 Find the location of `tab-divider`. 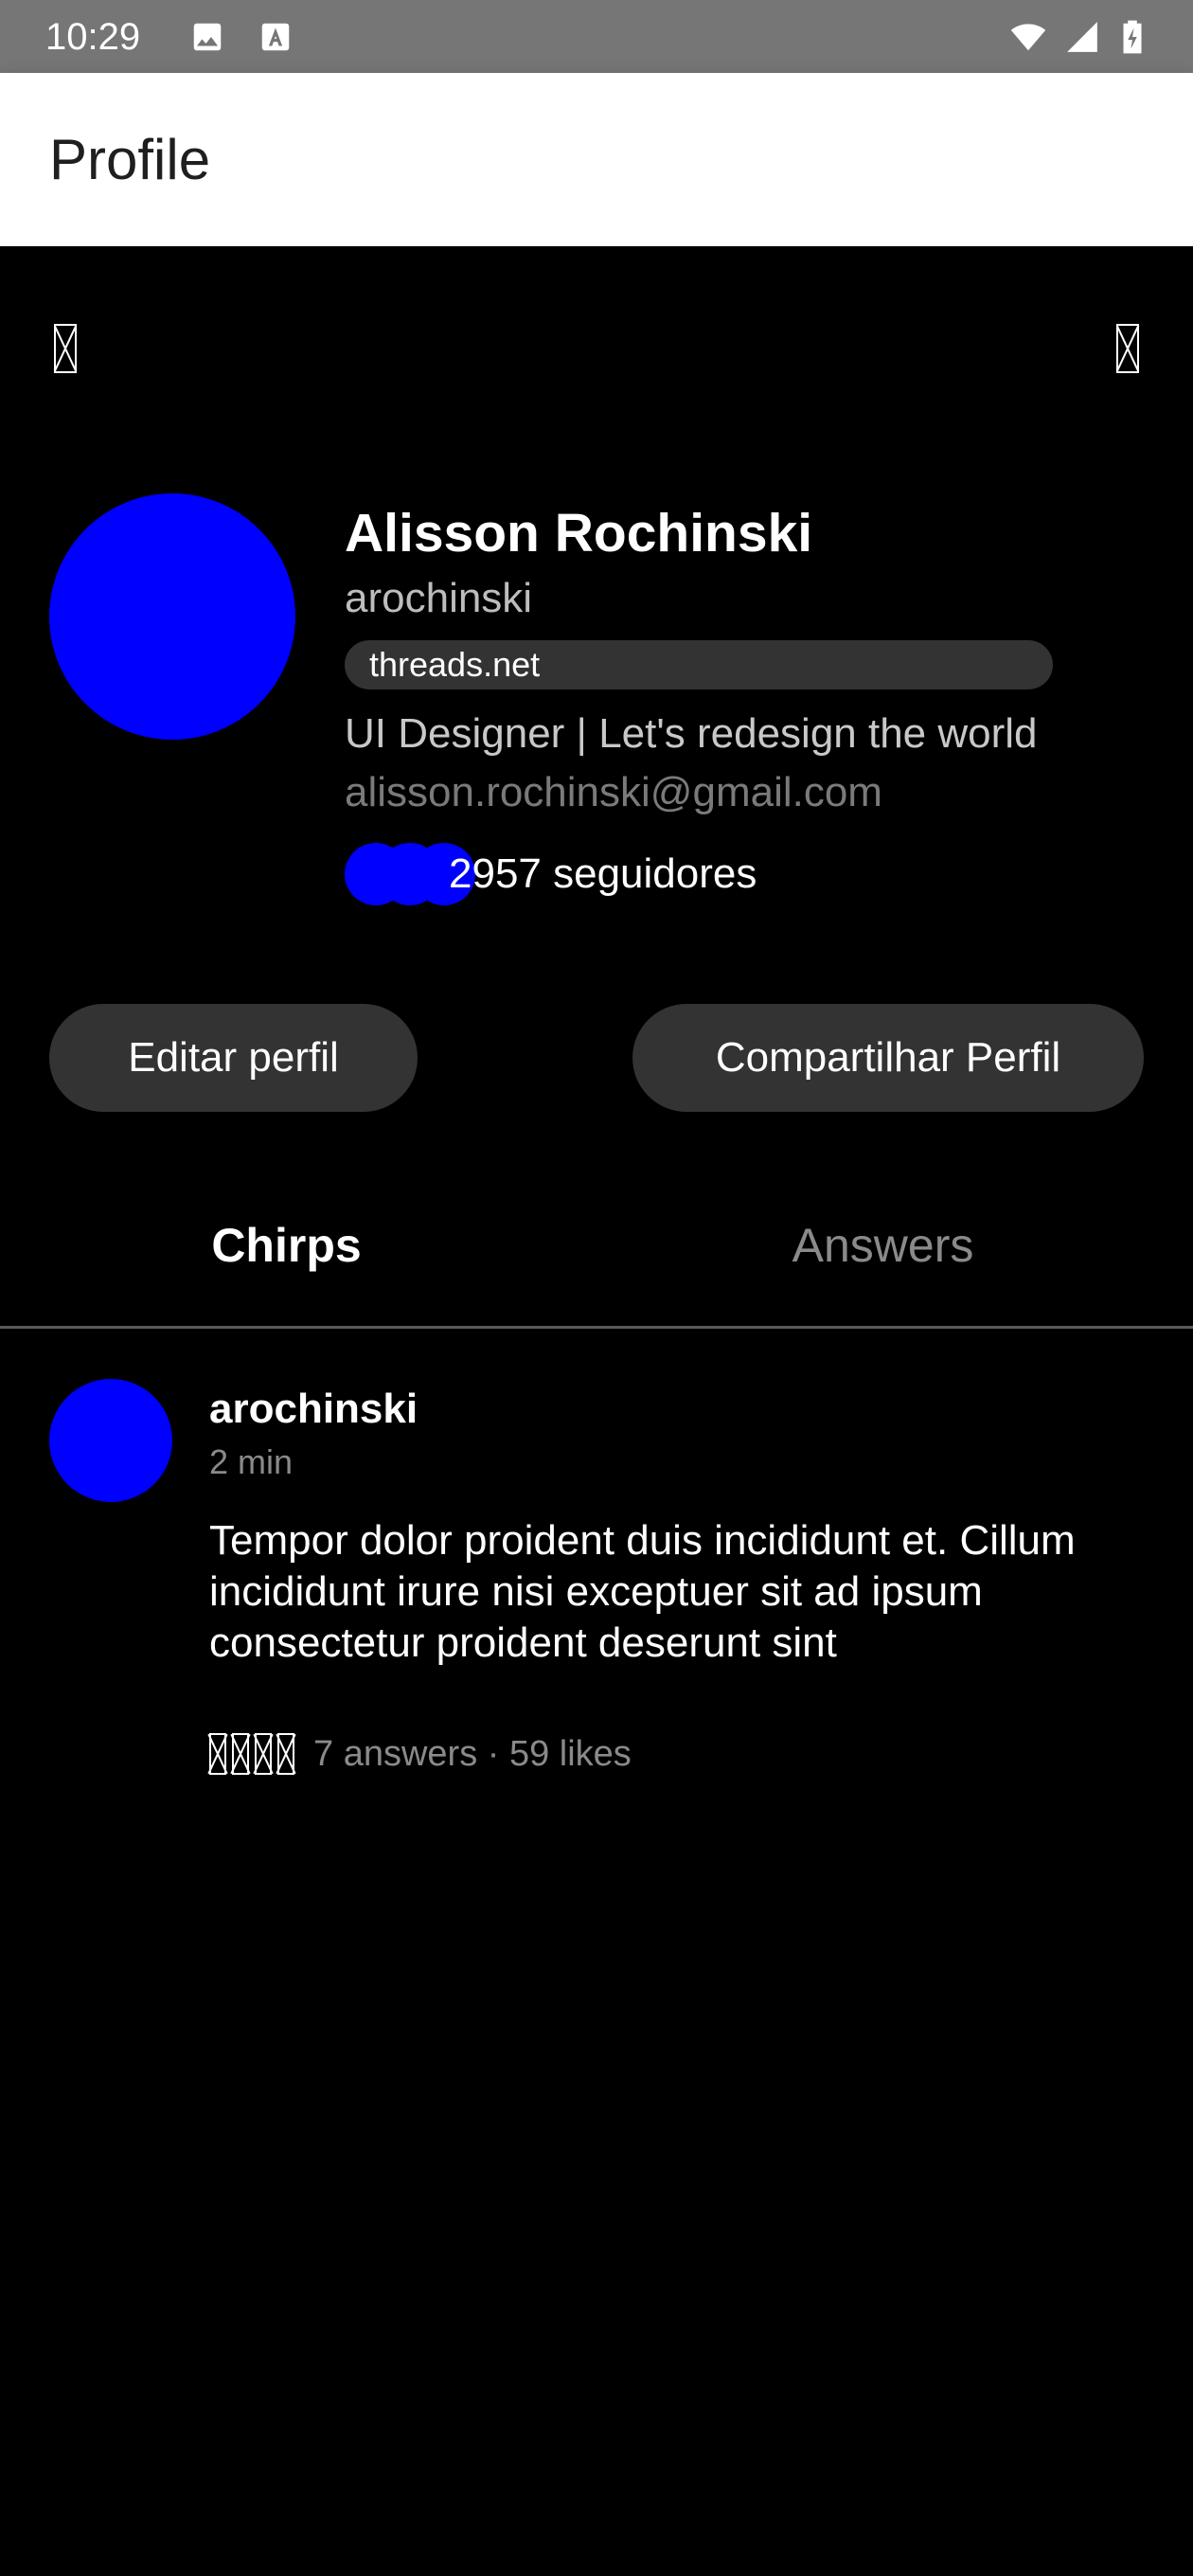

tab-divider is located at coordinates (596, 1327).